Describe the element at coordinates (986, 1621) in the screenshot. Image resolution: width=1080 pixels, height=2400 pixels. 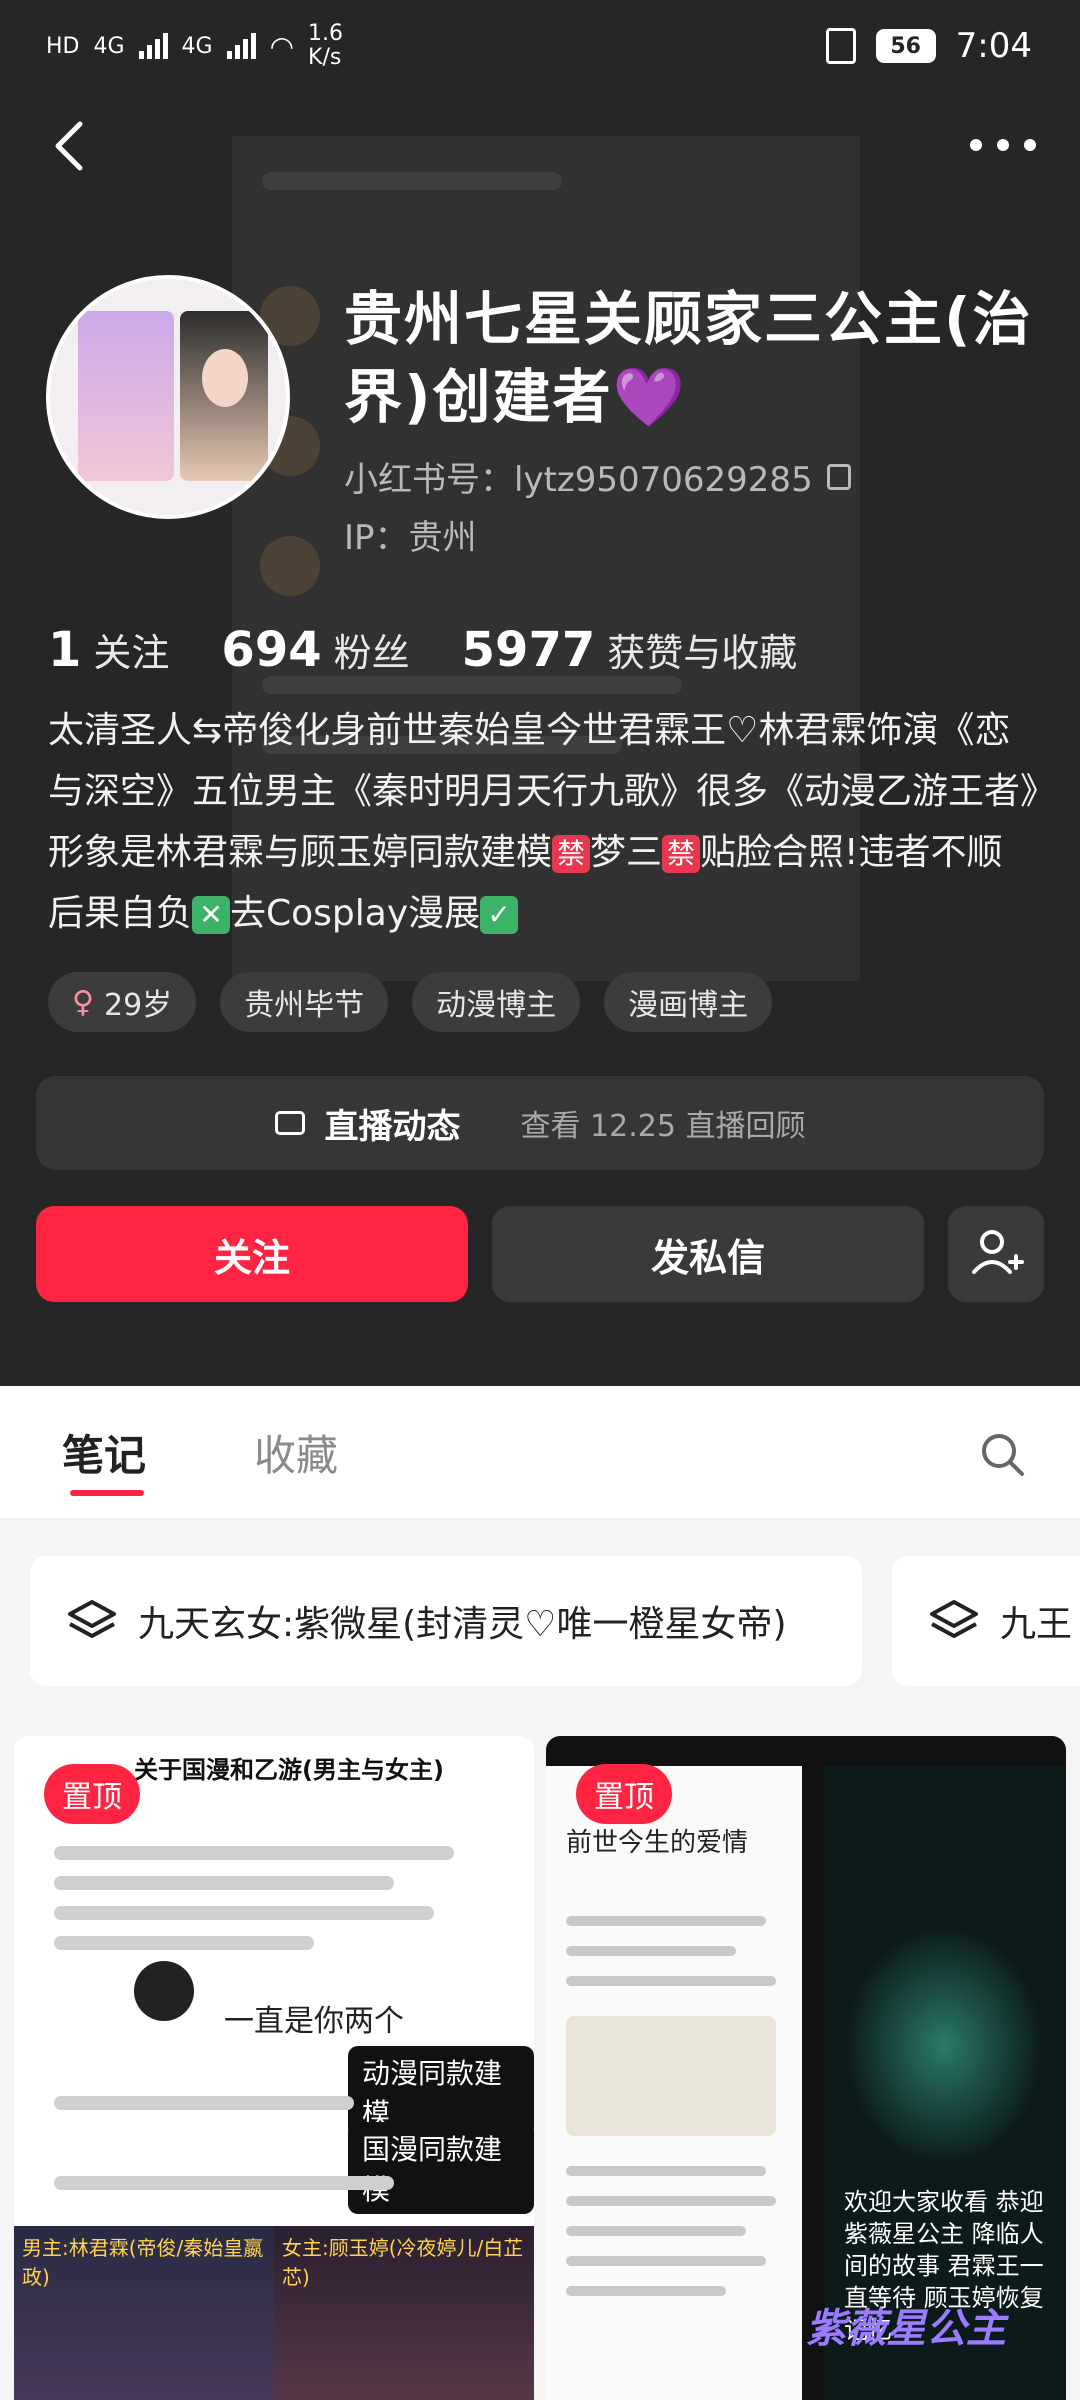
I see `collection-card-2: 九王` at that location.